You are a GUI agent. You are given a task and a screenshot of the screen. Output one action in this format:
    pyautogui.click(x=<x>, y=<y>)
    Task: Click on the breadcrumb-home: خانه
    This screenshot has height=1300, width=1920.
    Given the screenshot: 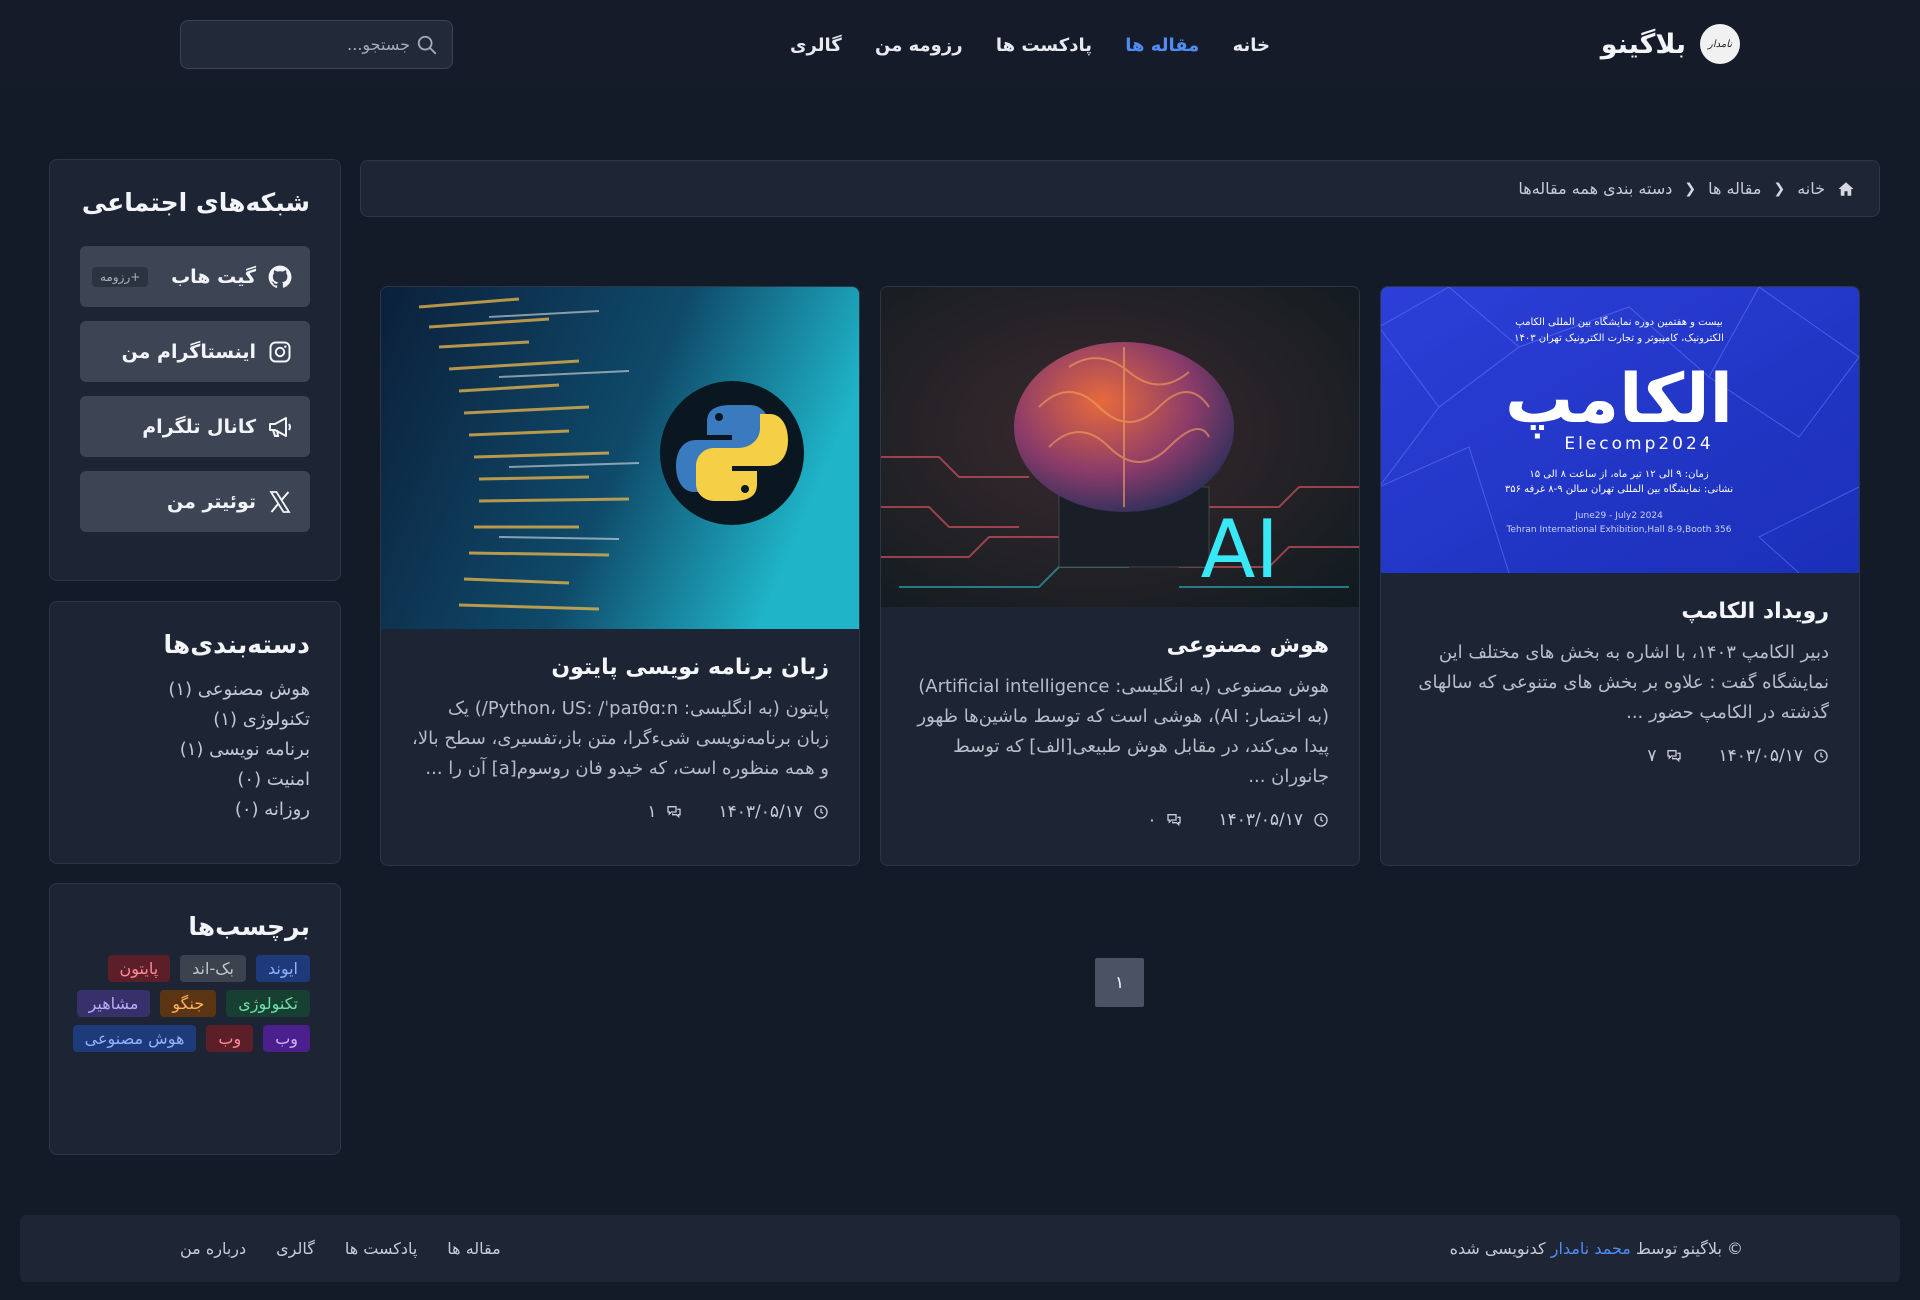 What is the action you would take?
    pyautogui.click(x=1811, y=188)
    